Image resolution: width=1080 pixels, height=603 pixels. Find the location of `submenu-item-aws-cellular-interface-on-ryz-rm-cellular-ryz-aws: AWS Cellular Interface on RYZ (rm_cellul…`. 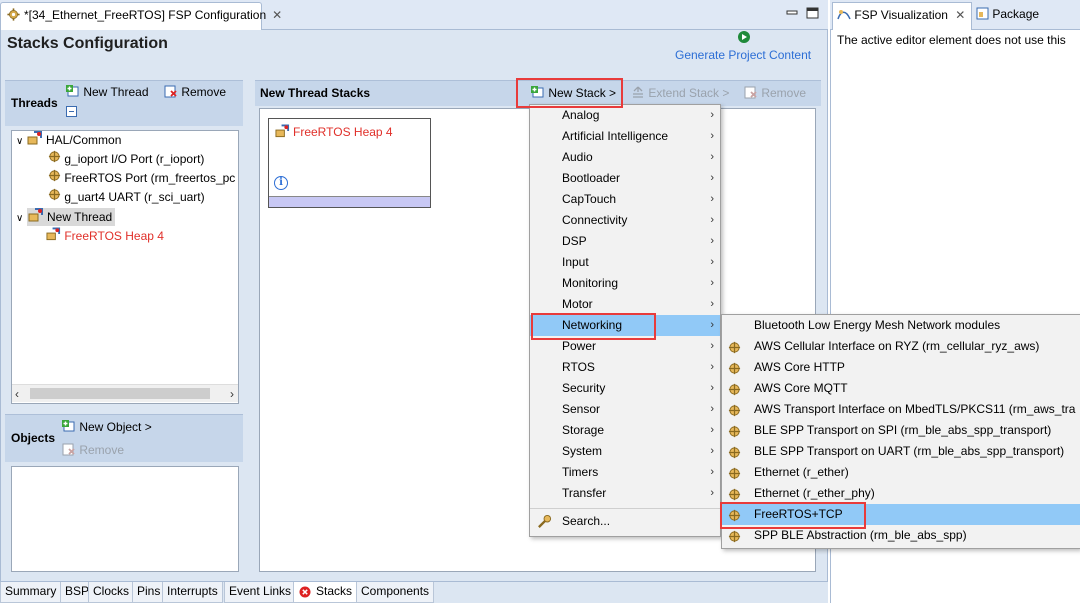

submenu-item-aws-cellular-interface-on-ryz-rm-cellular-ryz-aws: AWS Cellular Interface on RYZ (rm_cellul… is located at coordinates (901, 346).